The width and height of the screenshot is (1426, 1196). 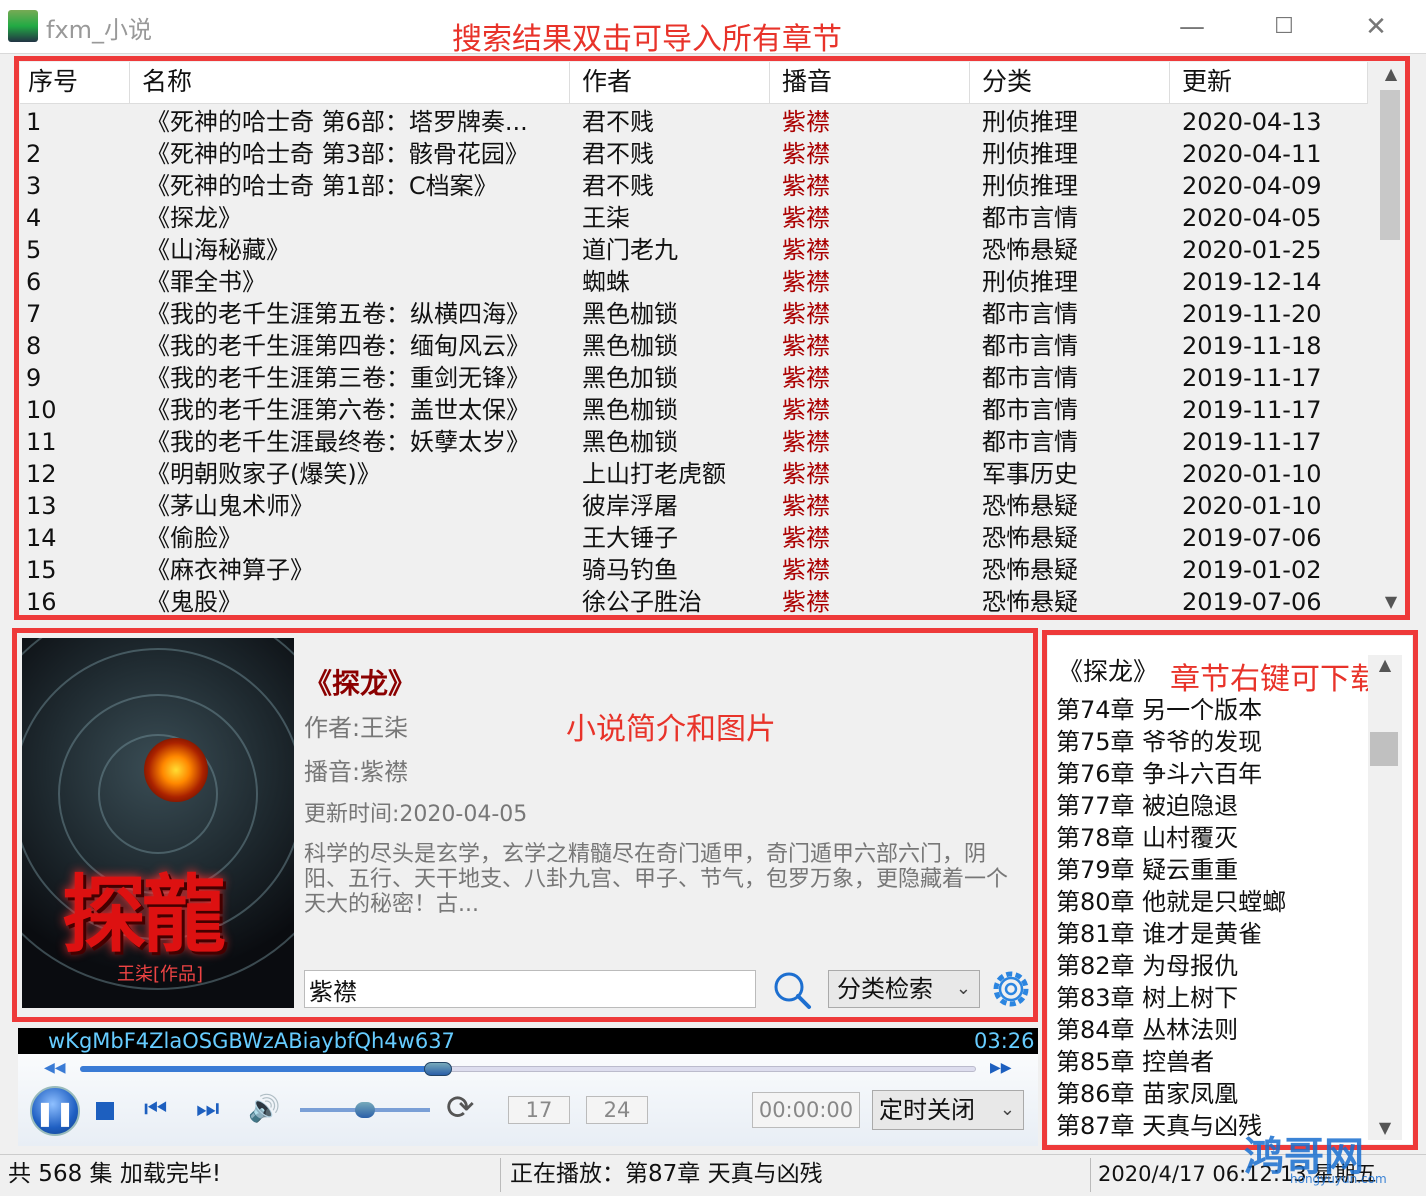 What do you see at coordinates (350, 83) in the screenshot?
I see `column-header-name: 名称` at bounding box center [350, 83].